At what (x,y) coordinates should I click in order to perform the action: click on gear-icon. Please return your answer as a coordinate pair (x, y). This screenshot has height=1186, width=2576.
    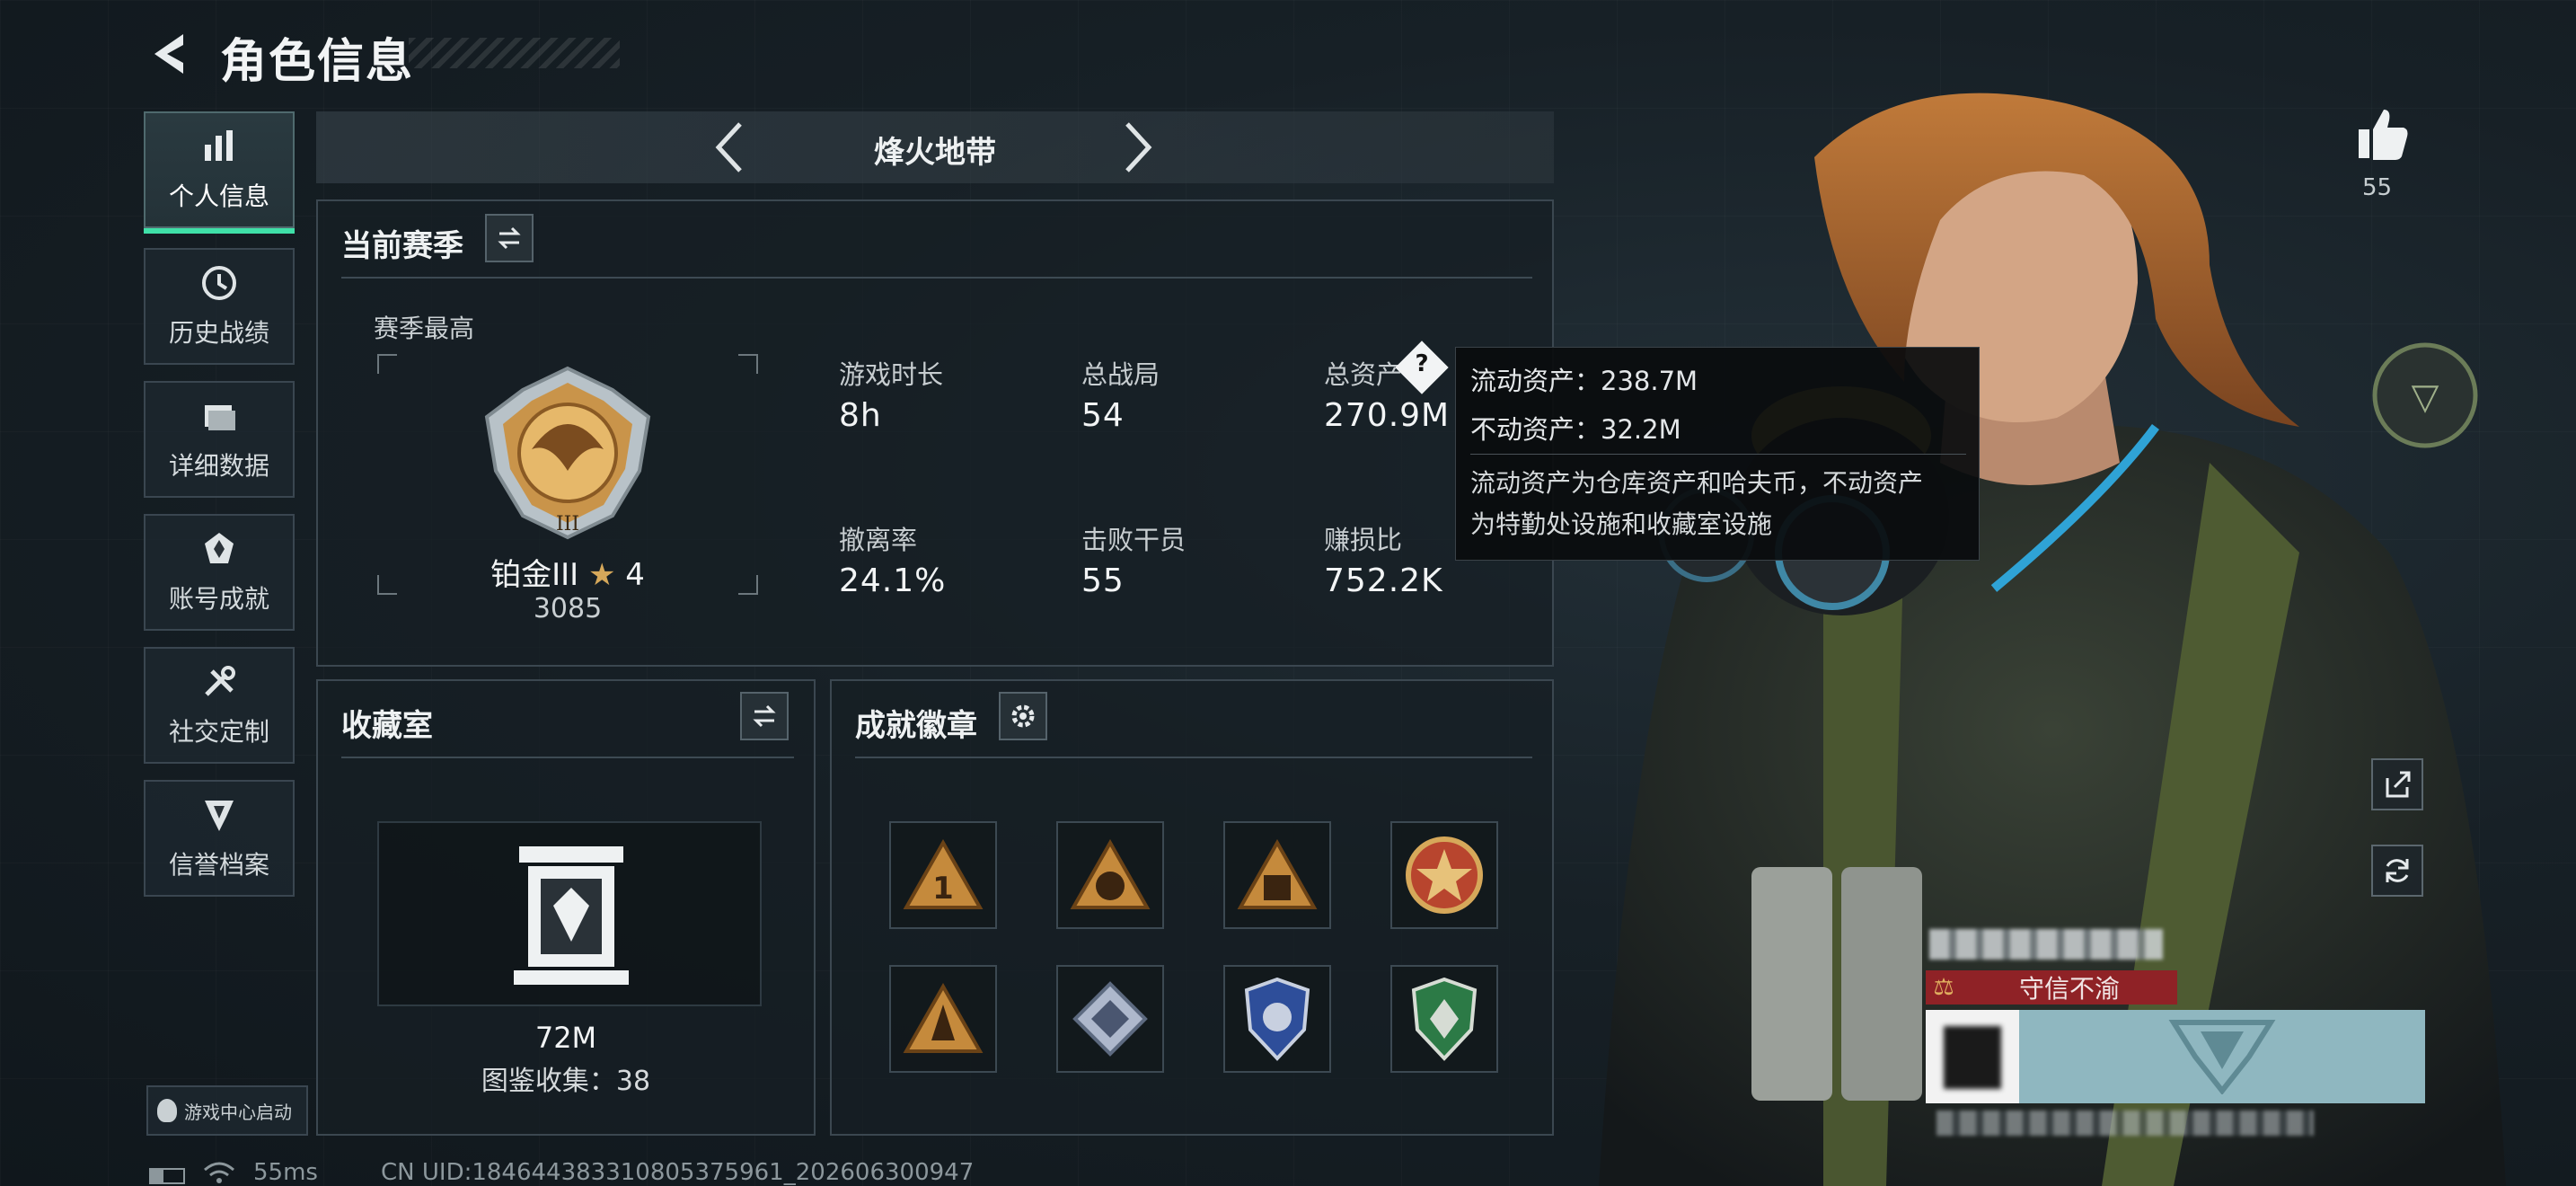
    Looking at the image, I should click on (1023, 716).